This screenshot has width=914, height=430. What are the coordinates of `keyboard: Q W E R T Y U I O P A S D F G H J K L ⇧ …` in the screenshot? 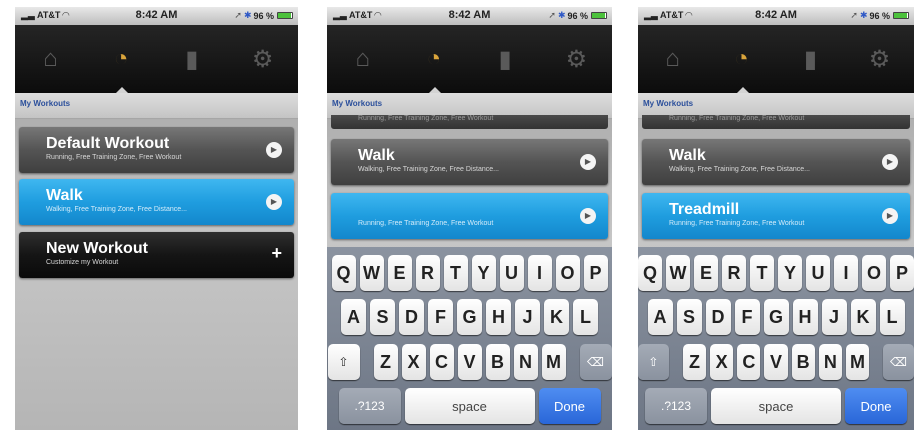 It's located at (469, 338).